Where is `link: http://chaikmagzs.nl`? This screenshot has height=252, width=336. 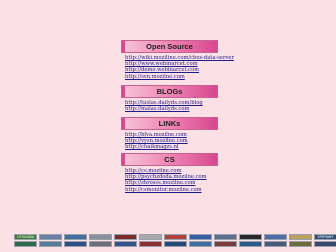
link: http://chaikmagzs.nl is located at coordinates (171, 147).